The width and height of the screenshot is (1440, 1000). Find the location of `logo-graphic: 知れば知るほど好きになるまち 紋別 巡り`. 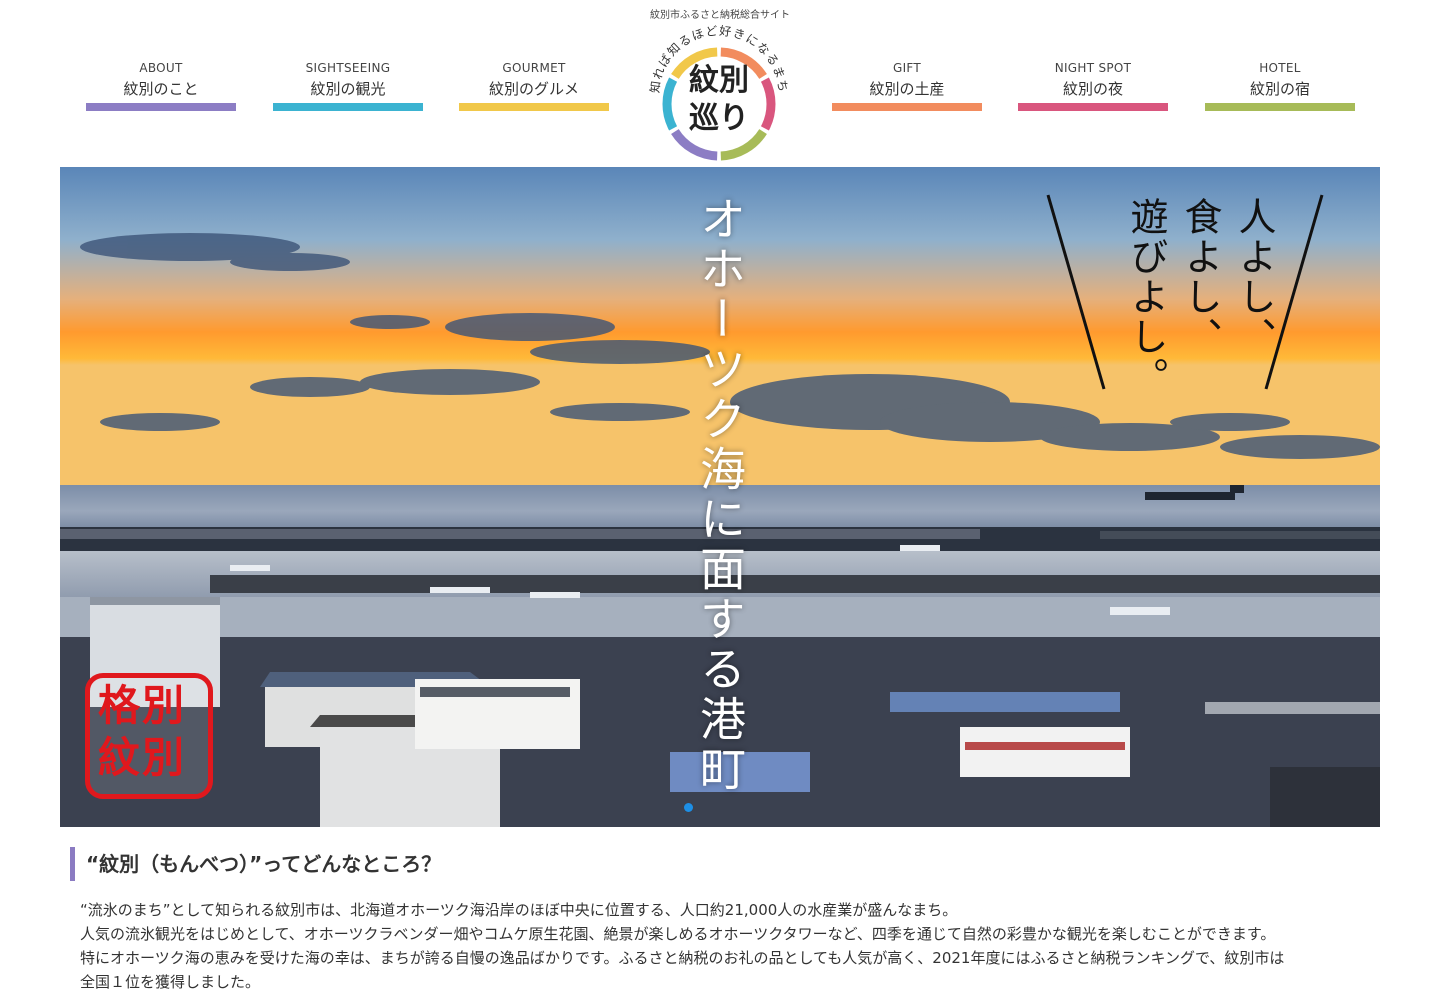

logo-graphic: 知れば知るほど好きになるまち 紋別 巡り is located at coordinates (718, 92).